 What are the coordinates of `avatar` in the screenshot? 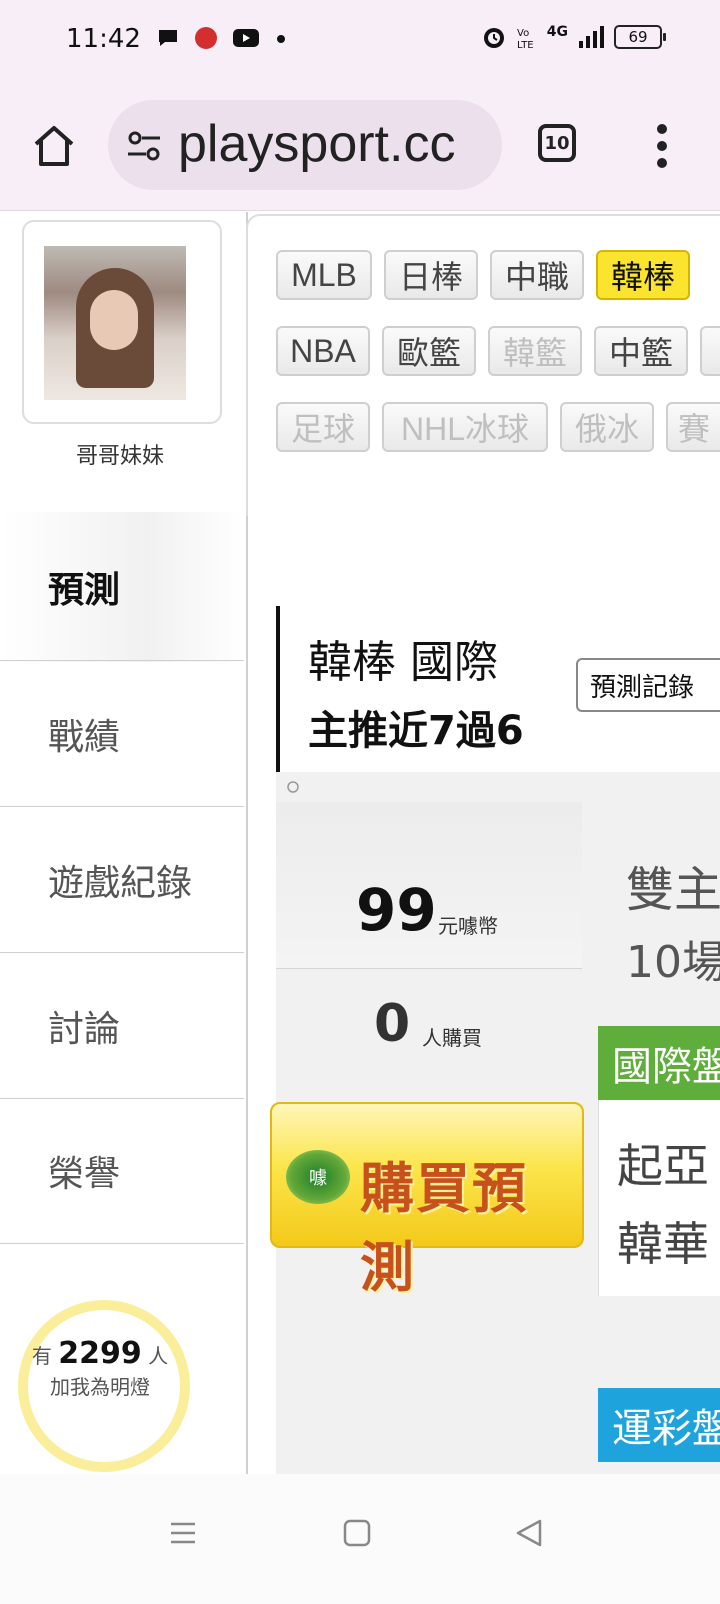 It's located at (115, 323).